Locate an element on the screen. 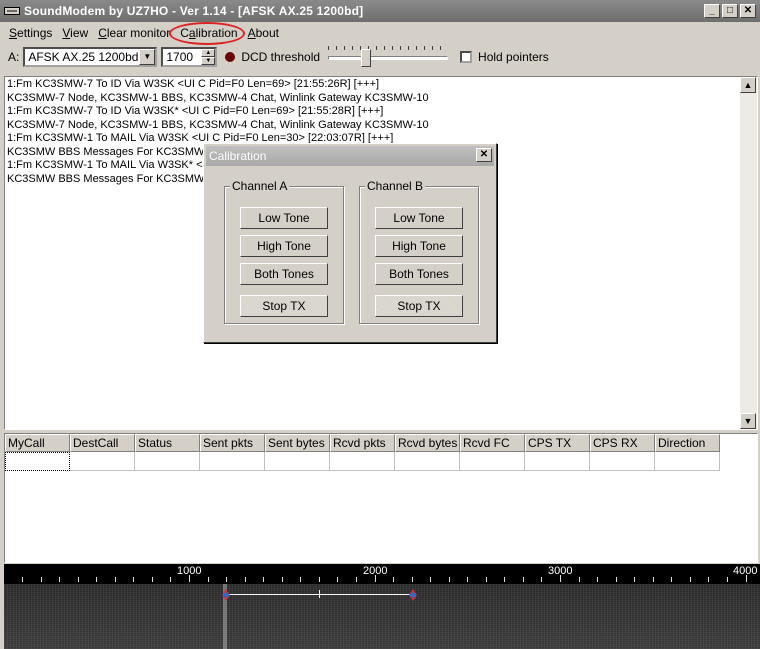 This screenshot has width=760, height=649. column-header-rcvd-bytes: Rcvd bytes is located at coordinates (427, 443).